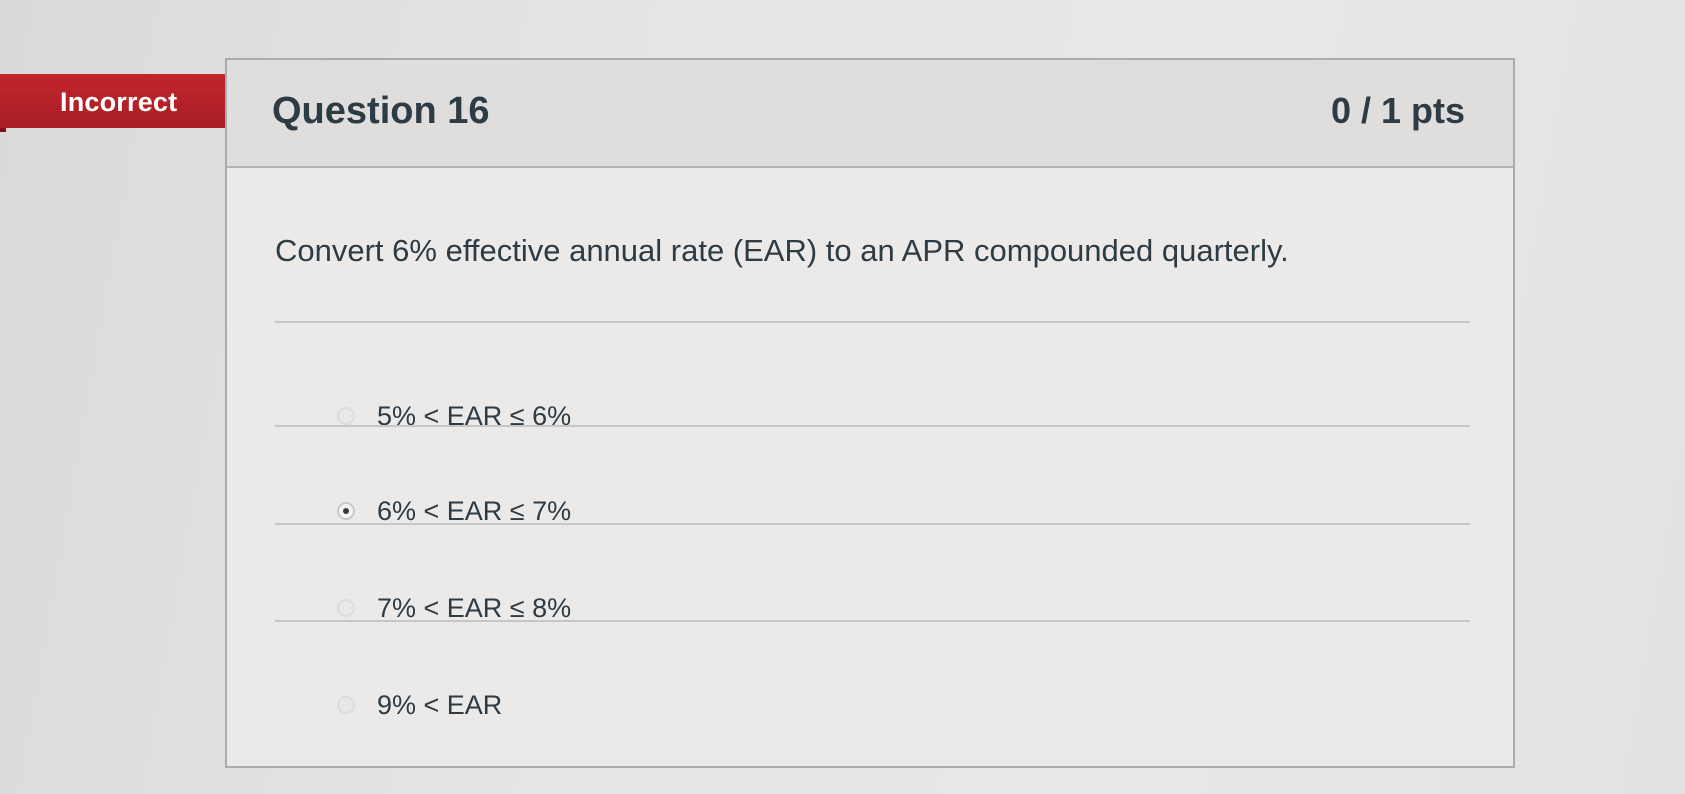 The width and height of the screenshot is (1685, 794). I want to click on answer-option-3: 7% < EAR ≤ 8%, so click(454, 608).